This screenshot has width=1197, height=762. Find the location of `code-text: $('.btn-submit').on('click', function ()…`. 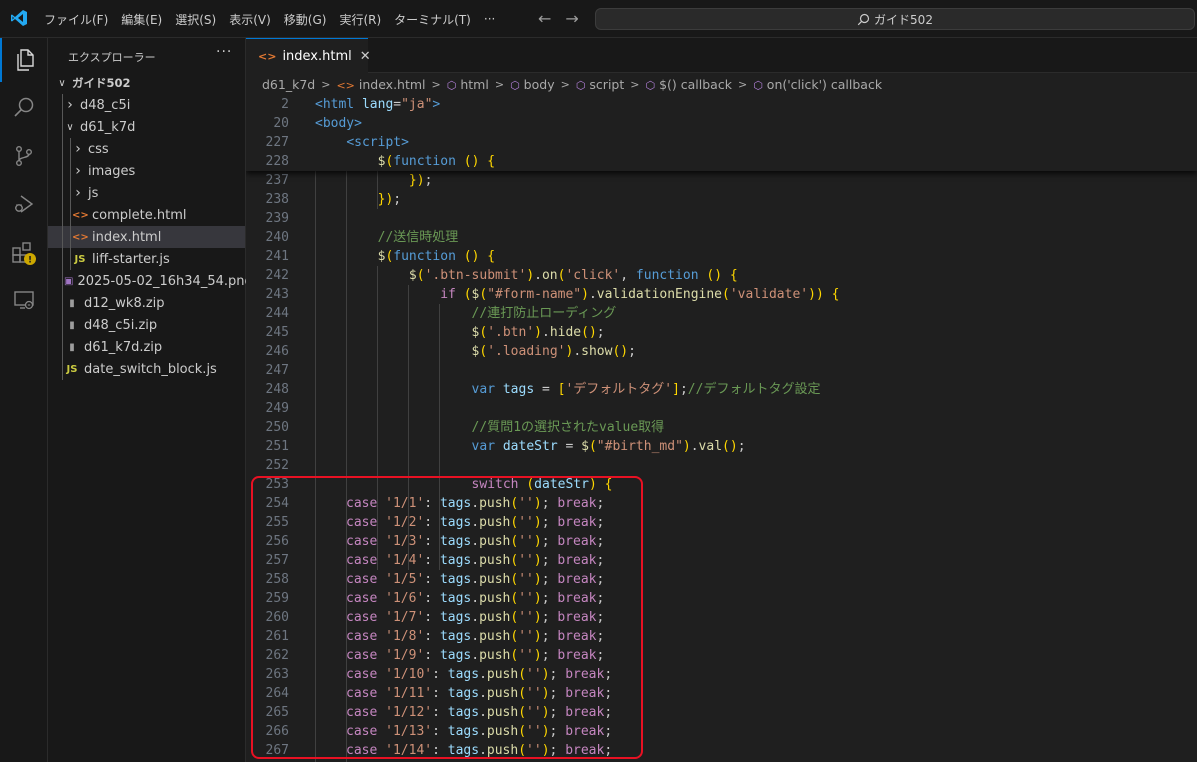

code-text: $('.btn-submit').on('click', function ()… is located at coordinates (573, 275).